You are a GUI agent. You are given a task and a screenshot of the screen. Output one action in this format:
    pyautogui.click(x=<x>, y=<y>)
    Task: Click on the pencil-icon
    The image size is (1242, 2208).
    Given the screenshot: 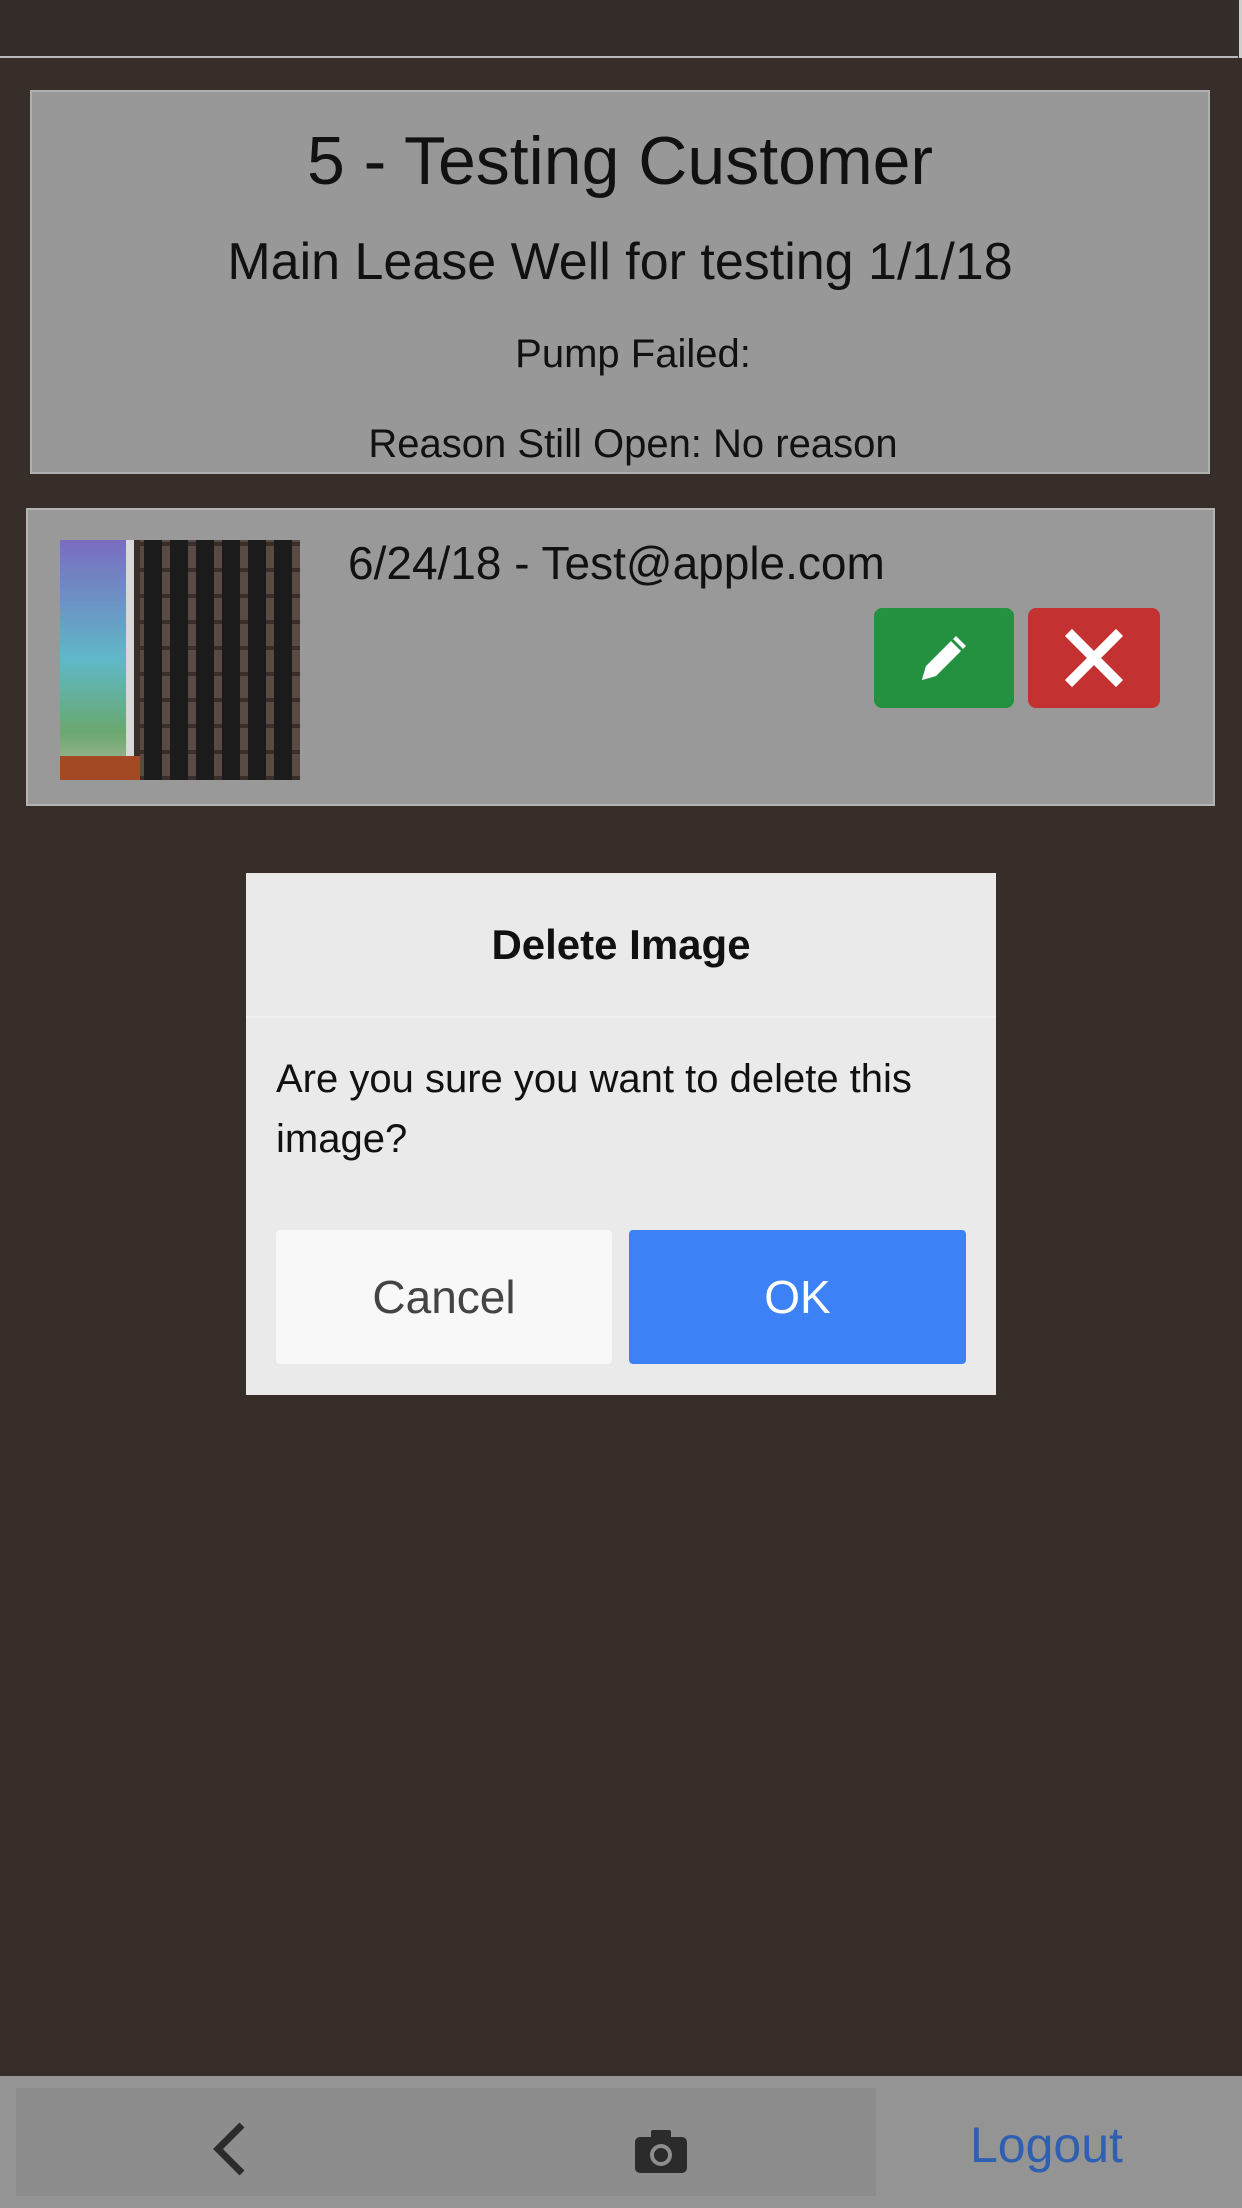 What is the action you would take?
    pyautogui.click(x=944, y=658)
    